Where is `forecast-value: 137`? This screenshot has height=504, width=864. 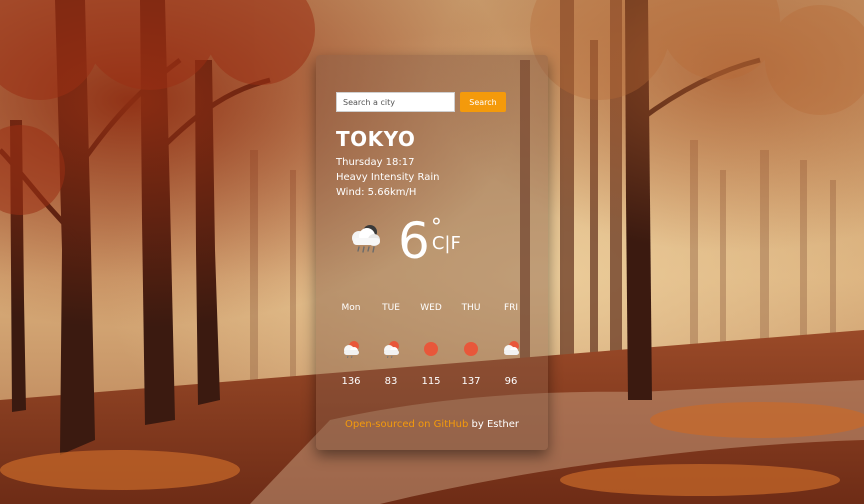 forecast-value: 137 is located at coordinates (471, 381).